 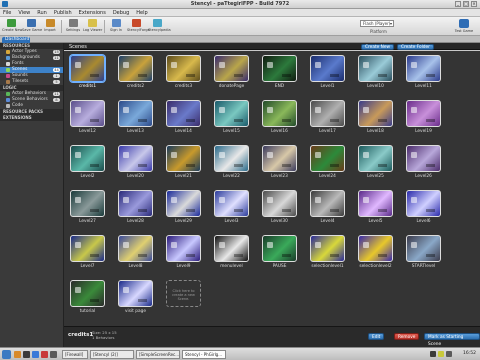 I want to click on log-viewer-button: Log Viewer, so click(x=92, y=25).